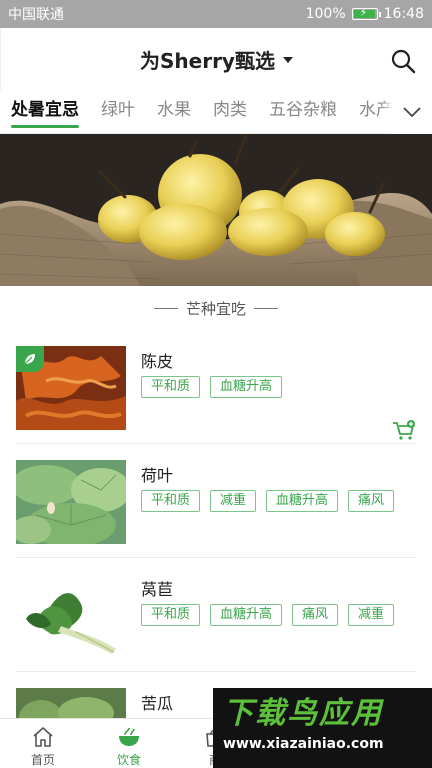 The width and height of the screenshot is (432, 768). What do you see at coordinates (266, 308) in the screenshot?
I see `divider-right` at bounding box center [266, 308].